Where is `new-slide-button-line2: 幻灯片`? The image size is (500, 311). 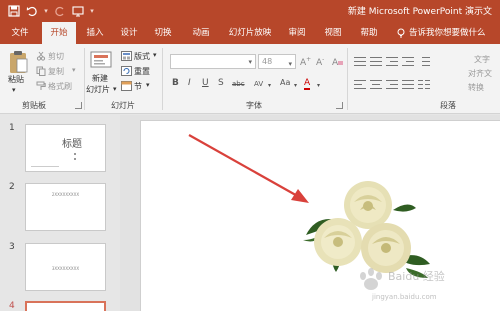 new-slide-button-line2: 幻灯片 is located at coordinates (98, 89).